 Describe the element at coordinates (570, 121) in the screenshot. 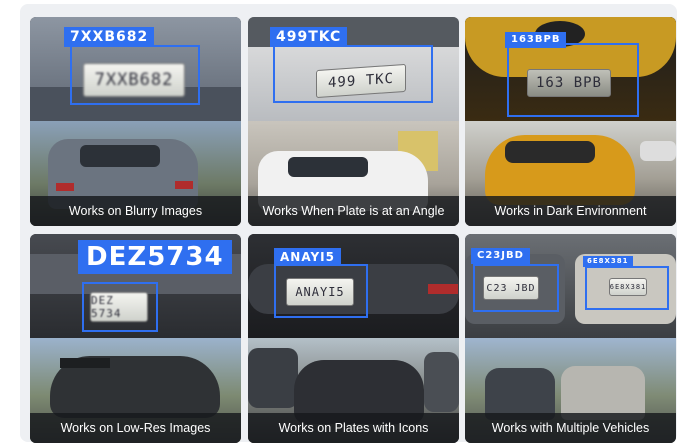

I see `card-dark: 163 BPB 163BPB Works in Dark Environment` at that location.